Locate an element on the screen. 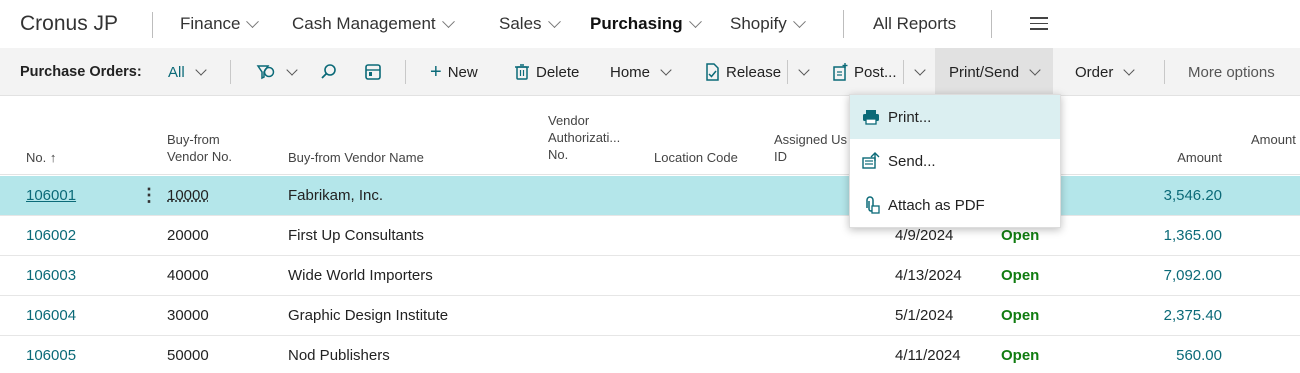  filter-icon is located at coordinates (265, 72).